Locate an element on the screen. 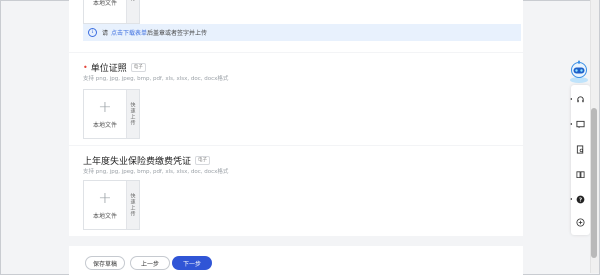 This screenshot has width=600, height=275. quick-upload-button: 传 is located at coordinates (132, 11).